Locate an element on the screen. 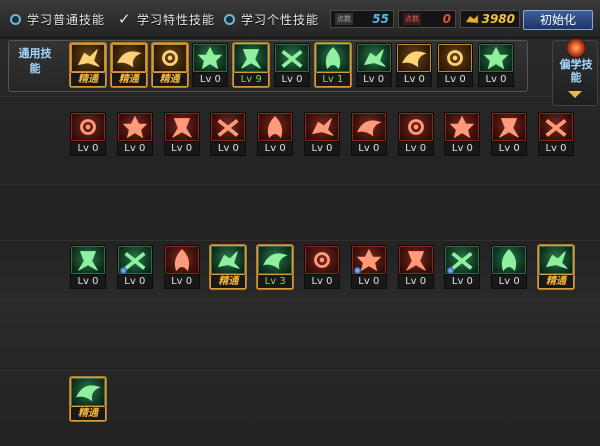 This screenshot has width=600, height=446. tab-trait-skills: ✓ 学习特性技能 is located at coordinates (166, 19).